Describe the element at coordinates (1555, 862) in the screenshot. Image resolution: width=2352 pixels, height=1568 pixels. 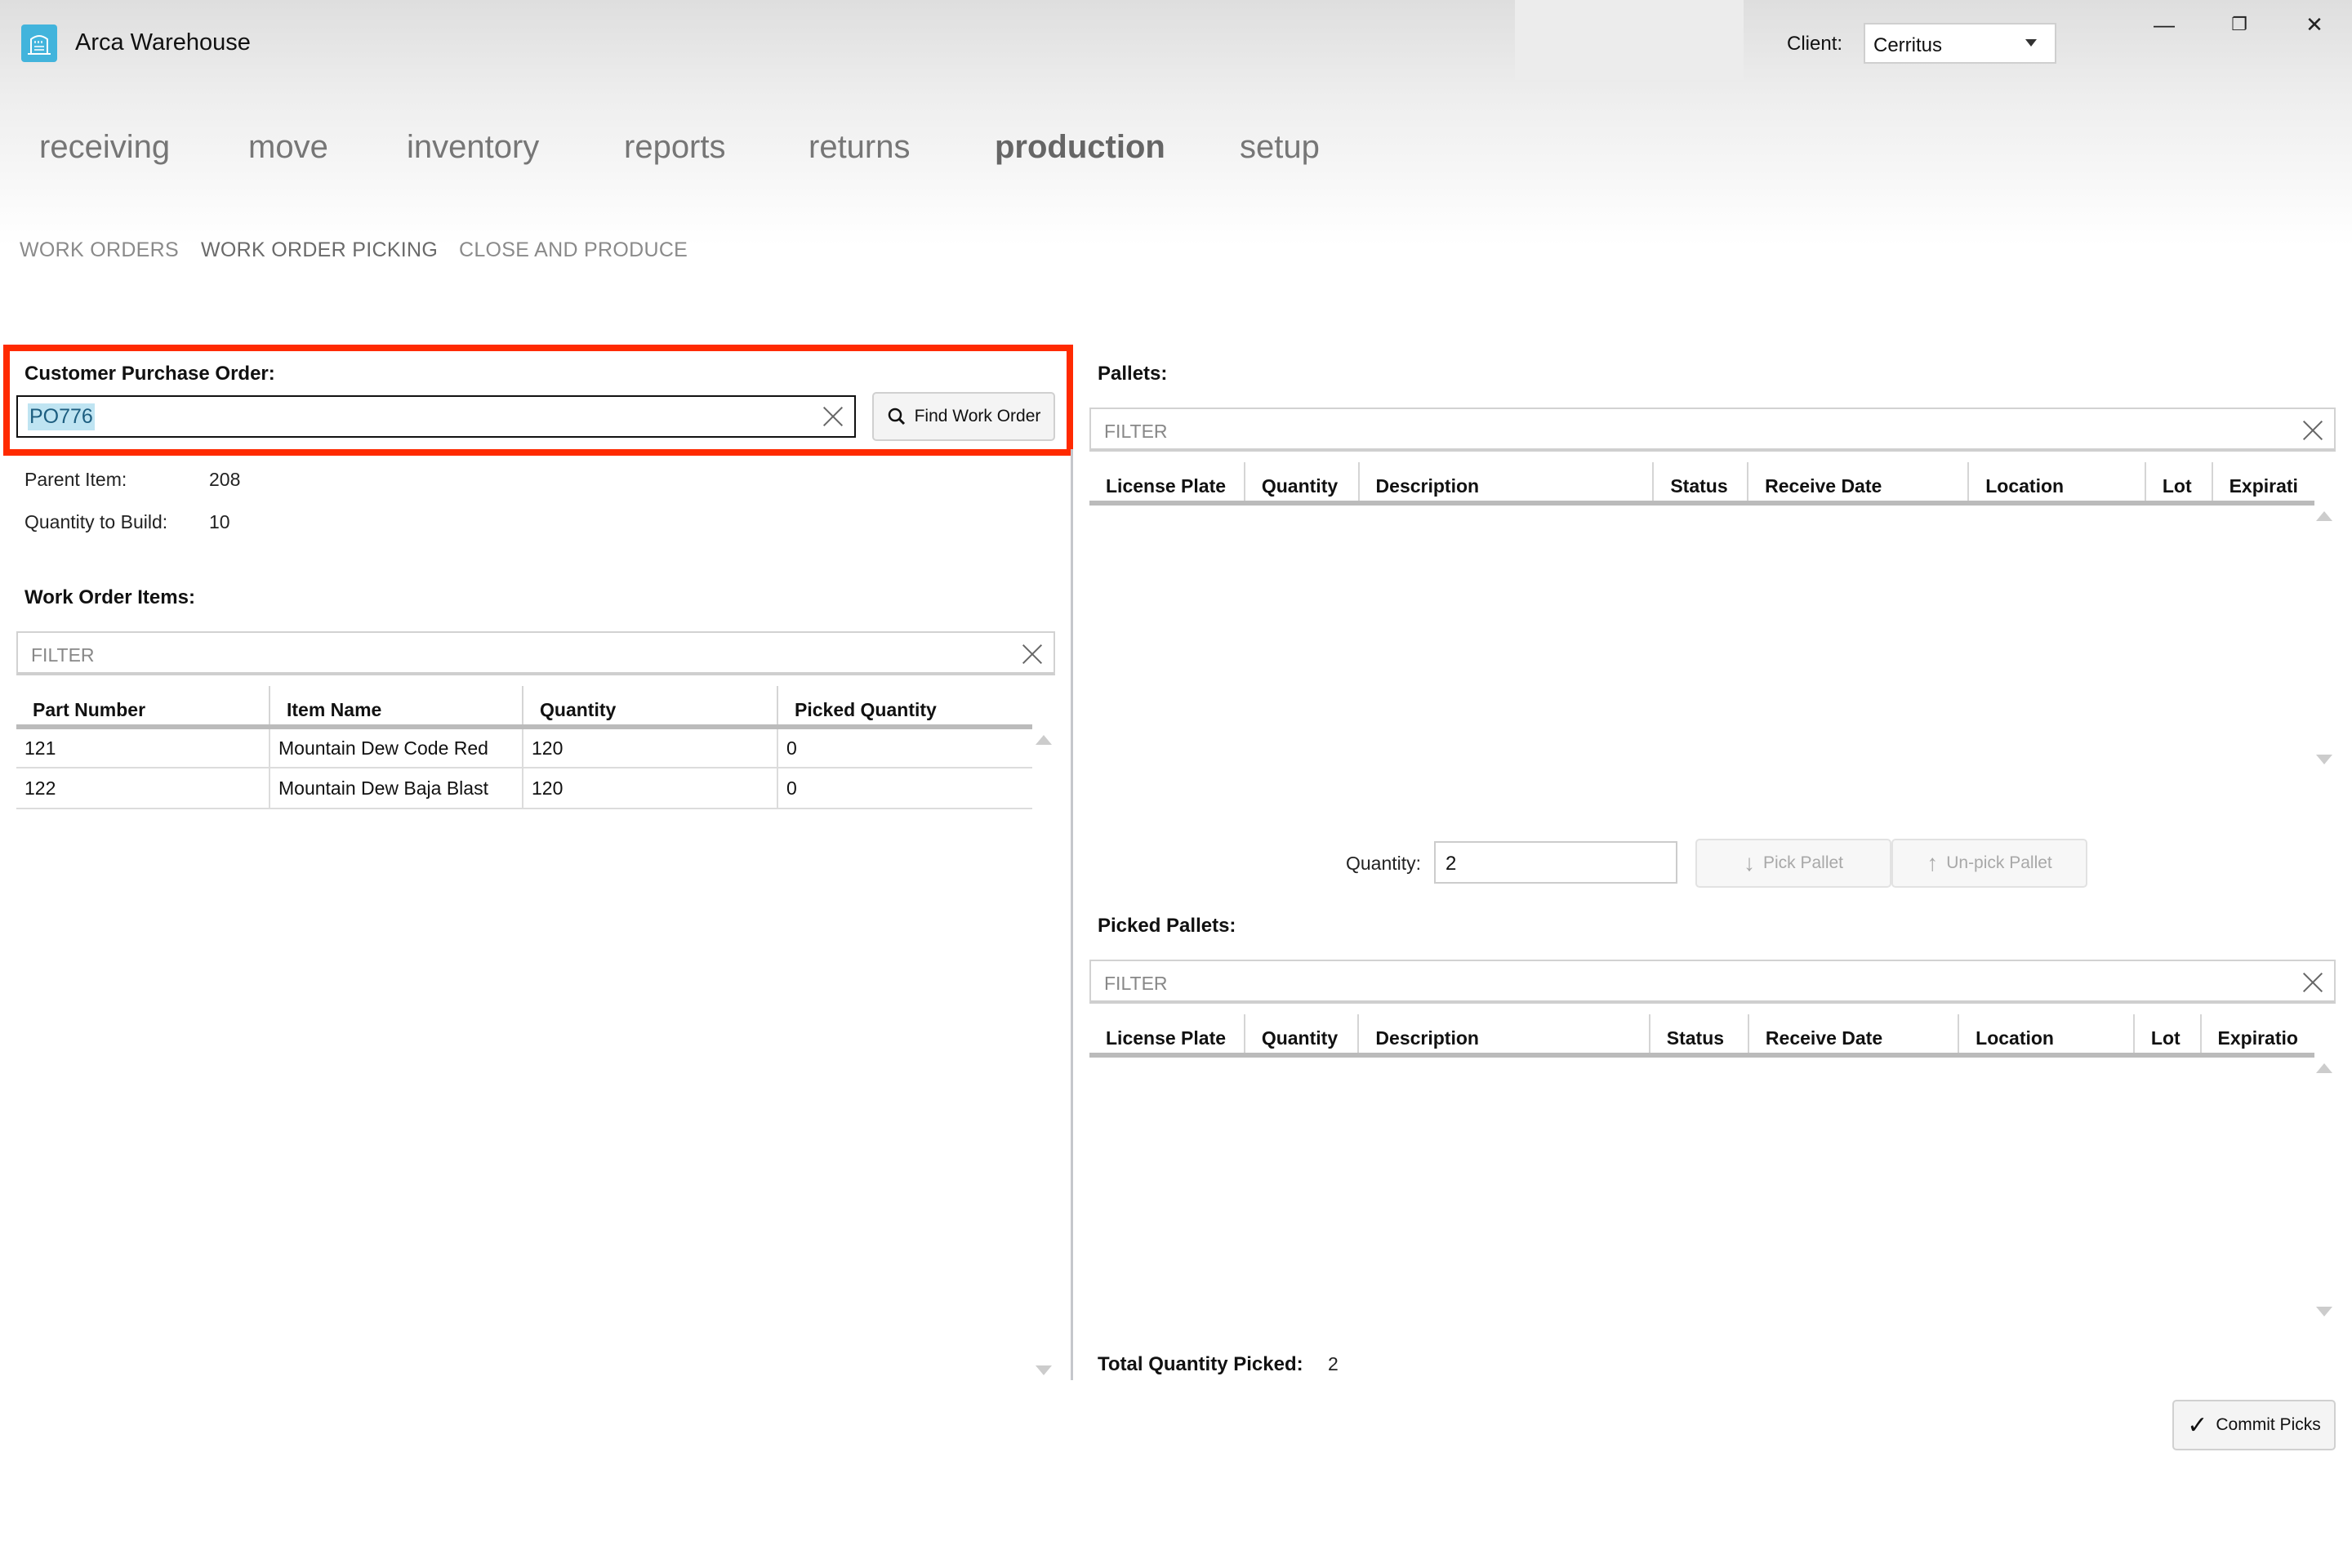
I see `quantity-input: 2` at that location.